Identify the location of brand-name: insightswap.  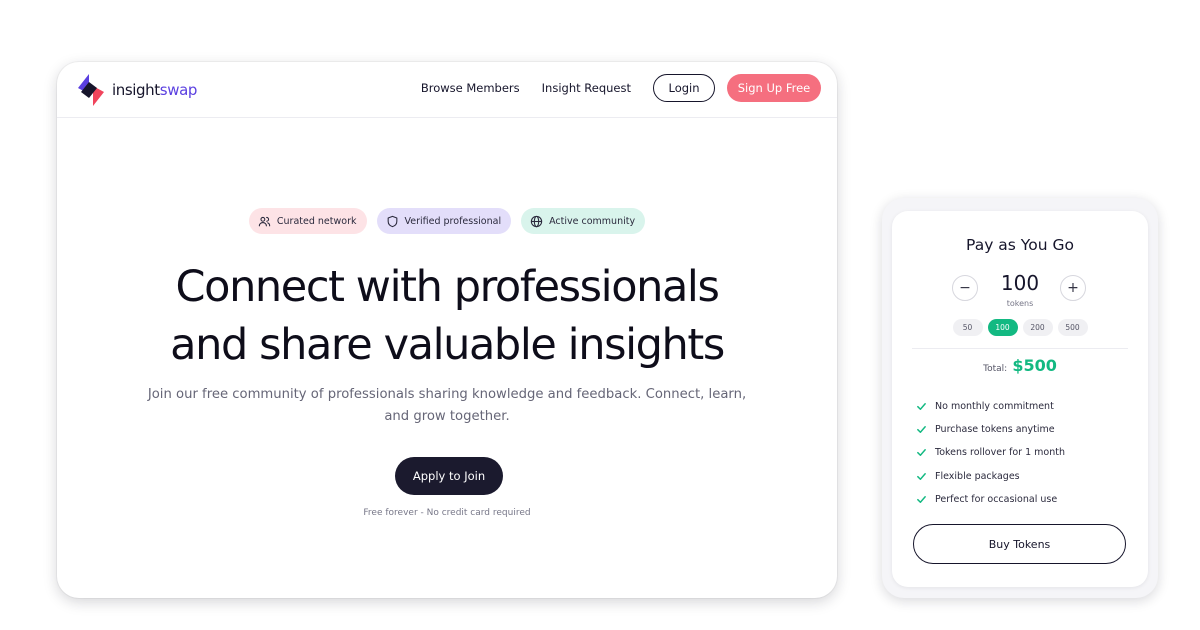
(154, 90).